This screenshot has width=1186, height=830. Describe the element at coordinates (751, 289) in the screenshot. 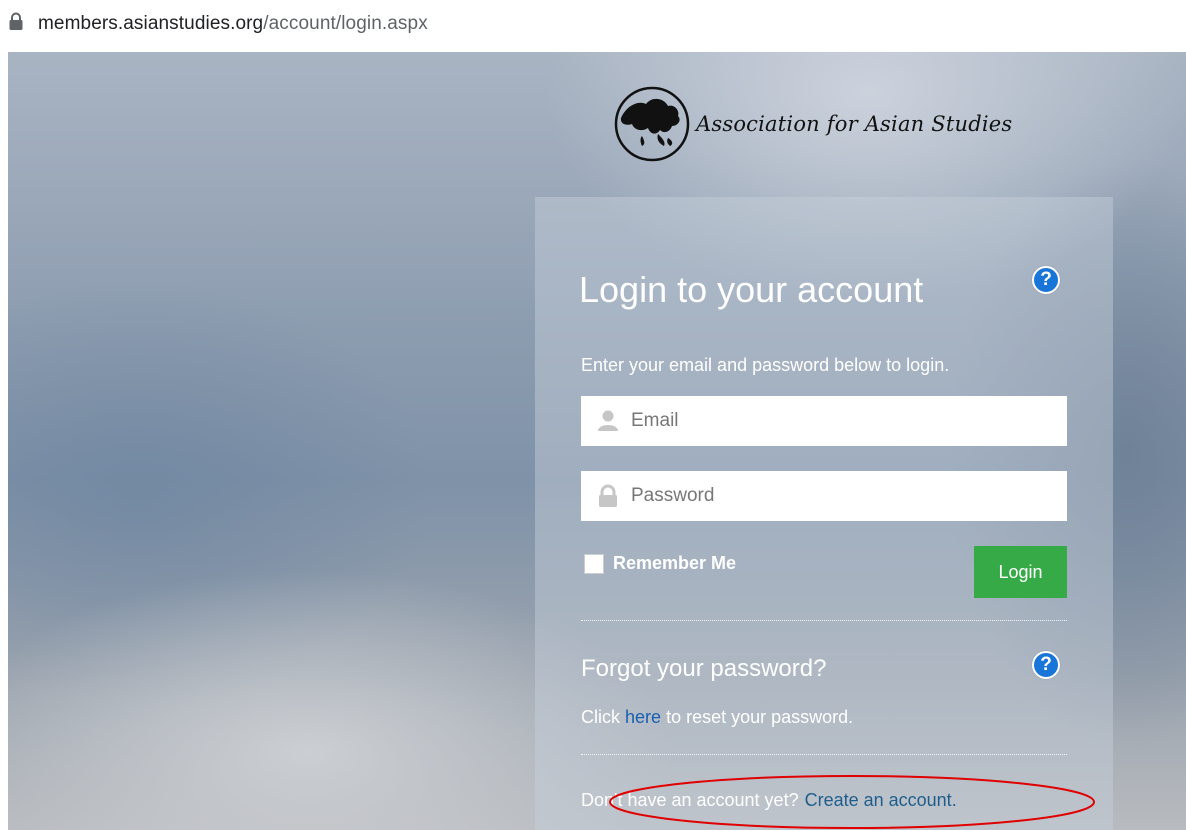

I see `login-title: Login to your account` at that location.